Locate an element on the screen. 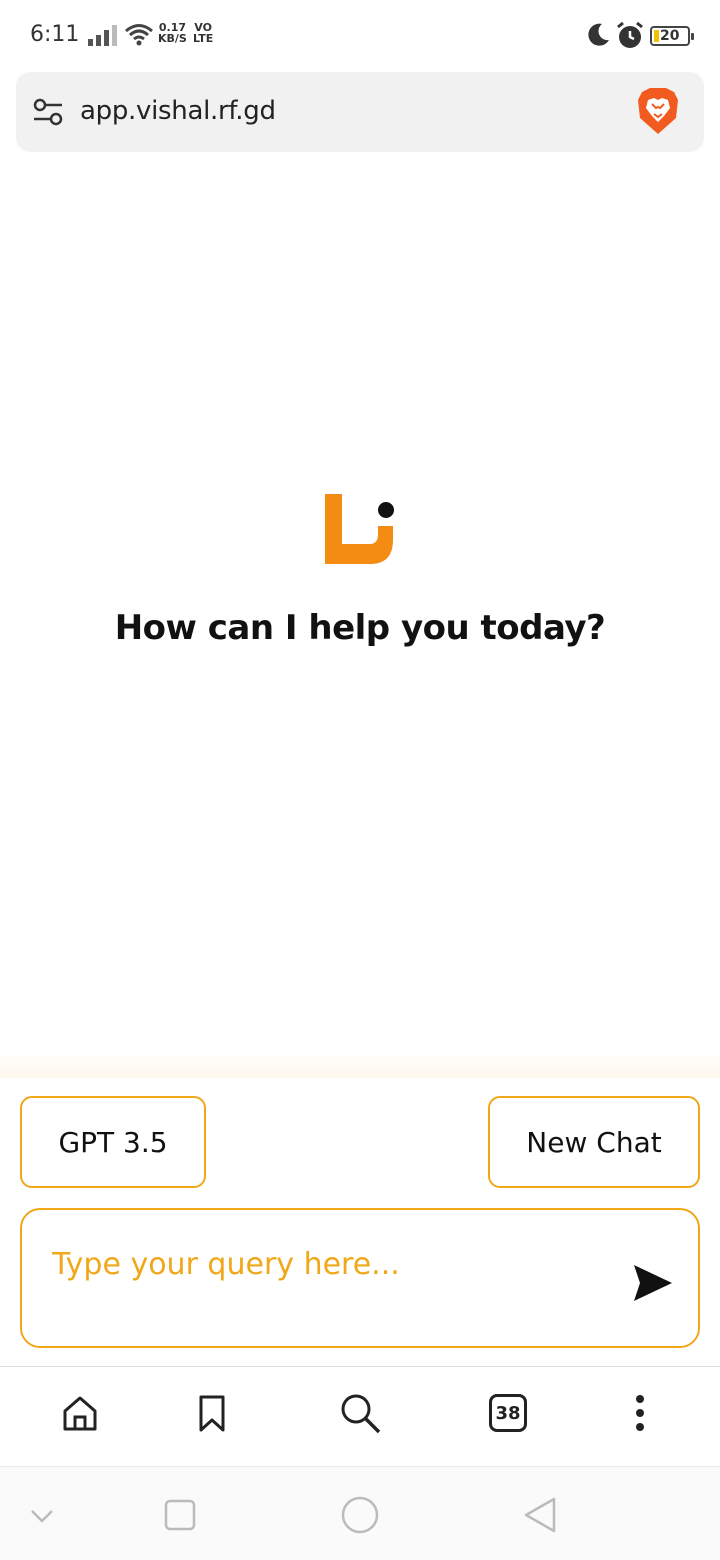  chevron-down-icon is located at coordinates (42, 1515).